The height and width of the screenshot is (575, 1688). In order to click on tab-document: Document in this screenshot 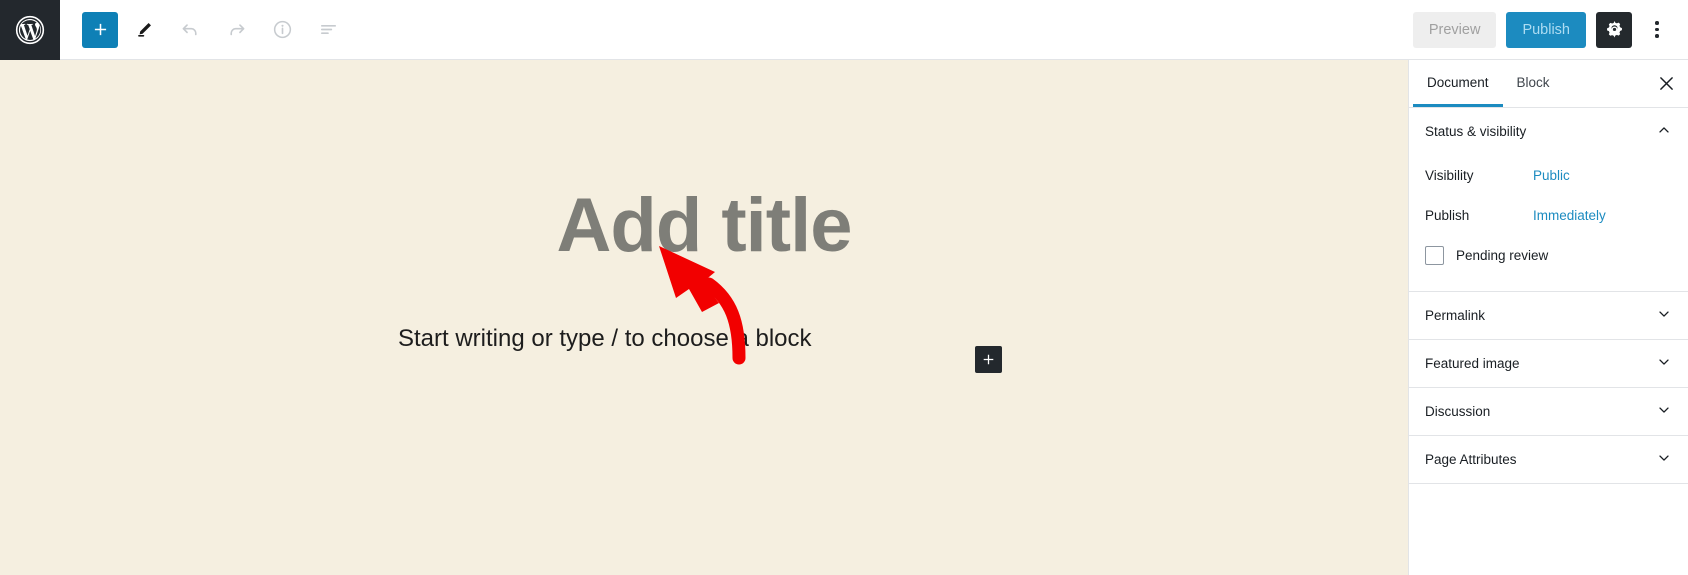, I will do `click(1458, 83)`.